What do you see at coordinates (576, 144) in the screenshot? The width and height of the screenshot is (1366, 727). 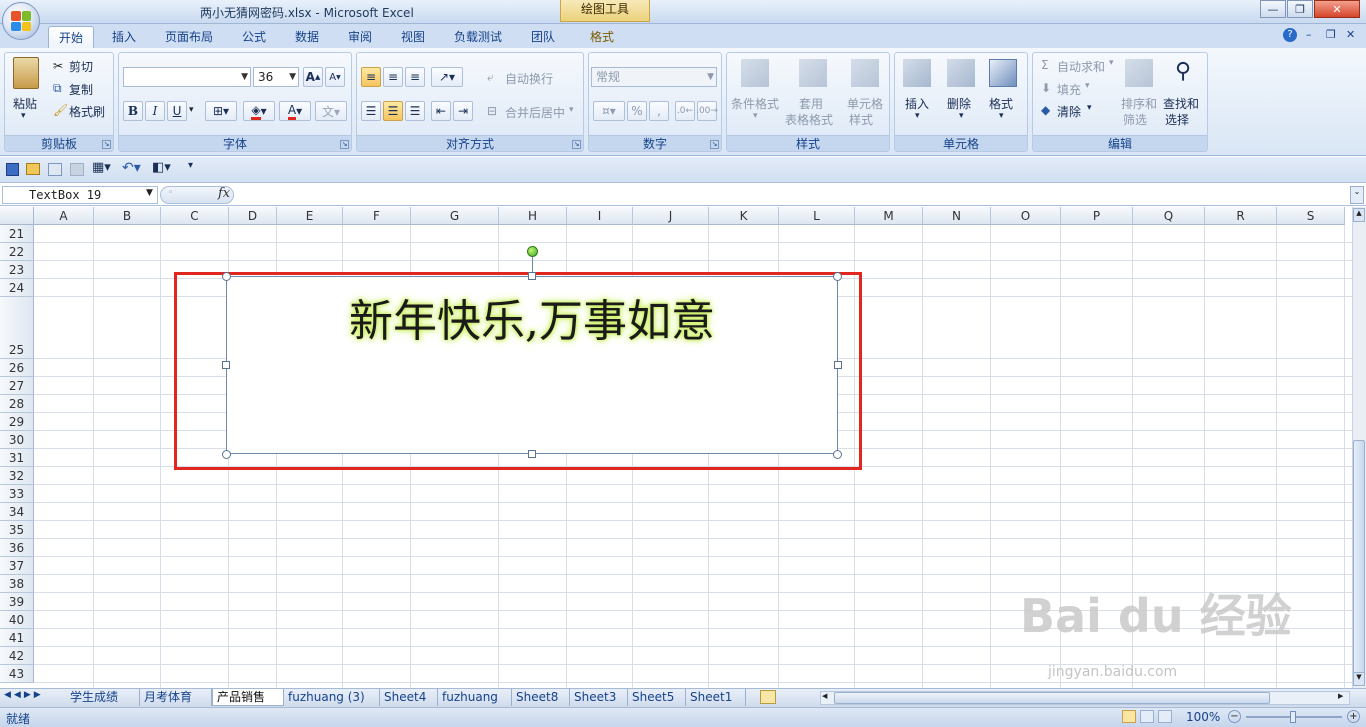 I see `alignment-launcher-icon: ↘` at bounding box center [576, 144].